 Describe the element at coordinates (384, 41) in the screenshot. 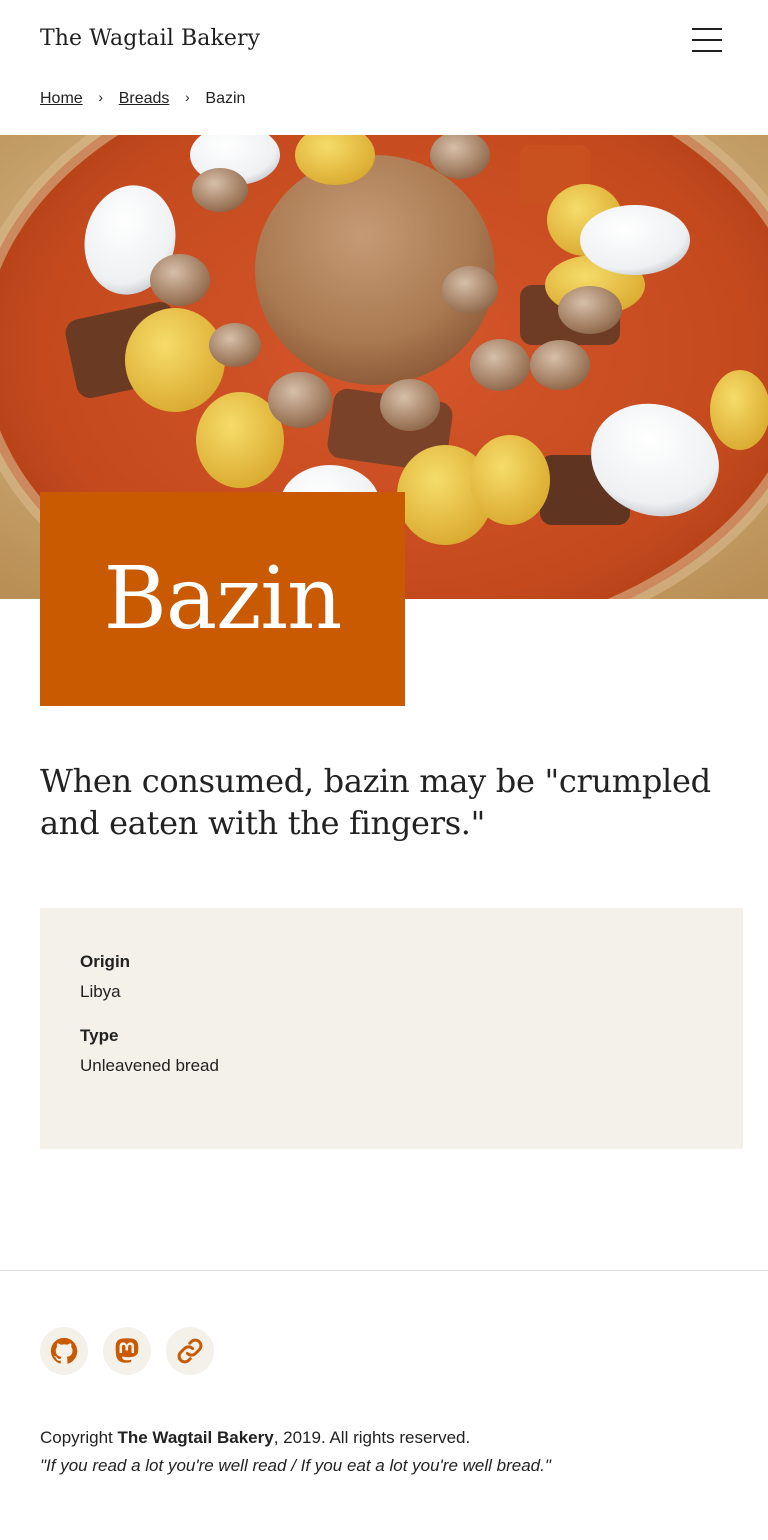

I see `site-header: The Wagtail Bakery` at that location.